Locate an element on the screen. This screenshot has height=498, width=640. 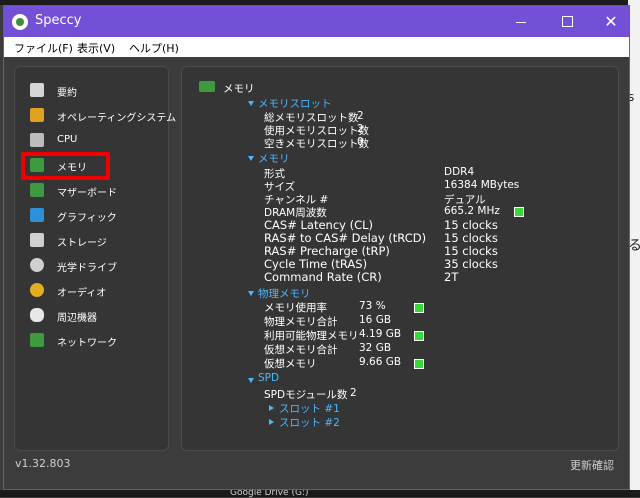
row-label: Command Rate (CR) is located at coordinates (323, 277).